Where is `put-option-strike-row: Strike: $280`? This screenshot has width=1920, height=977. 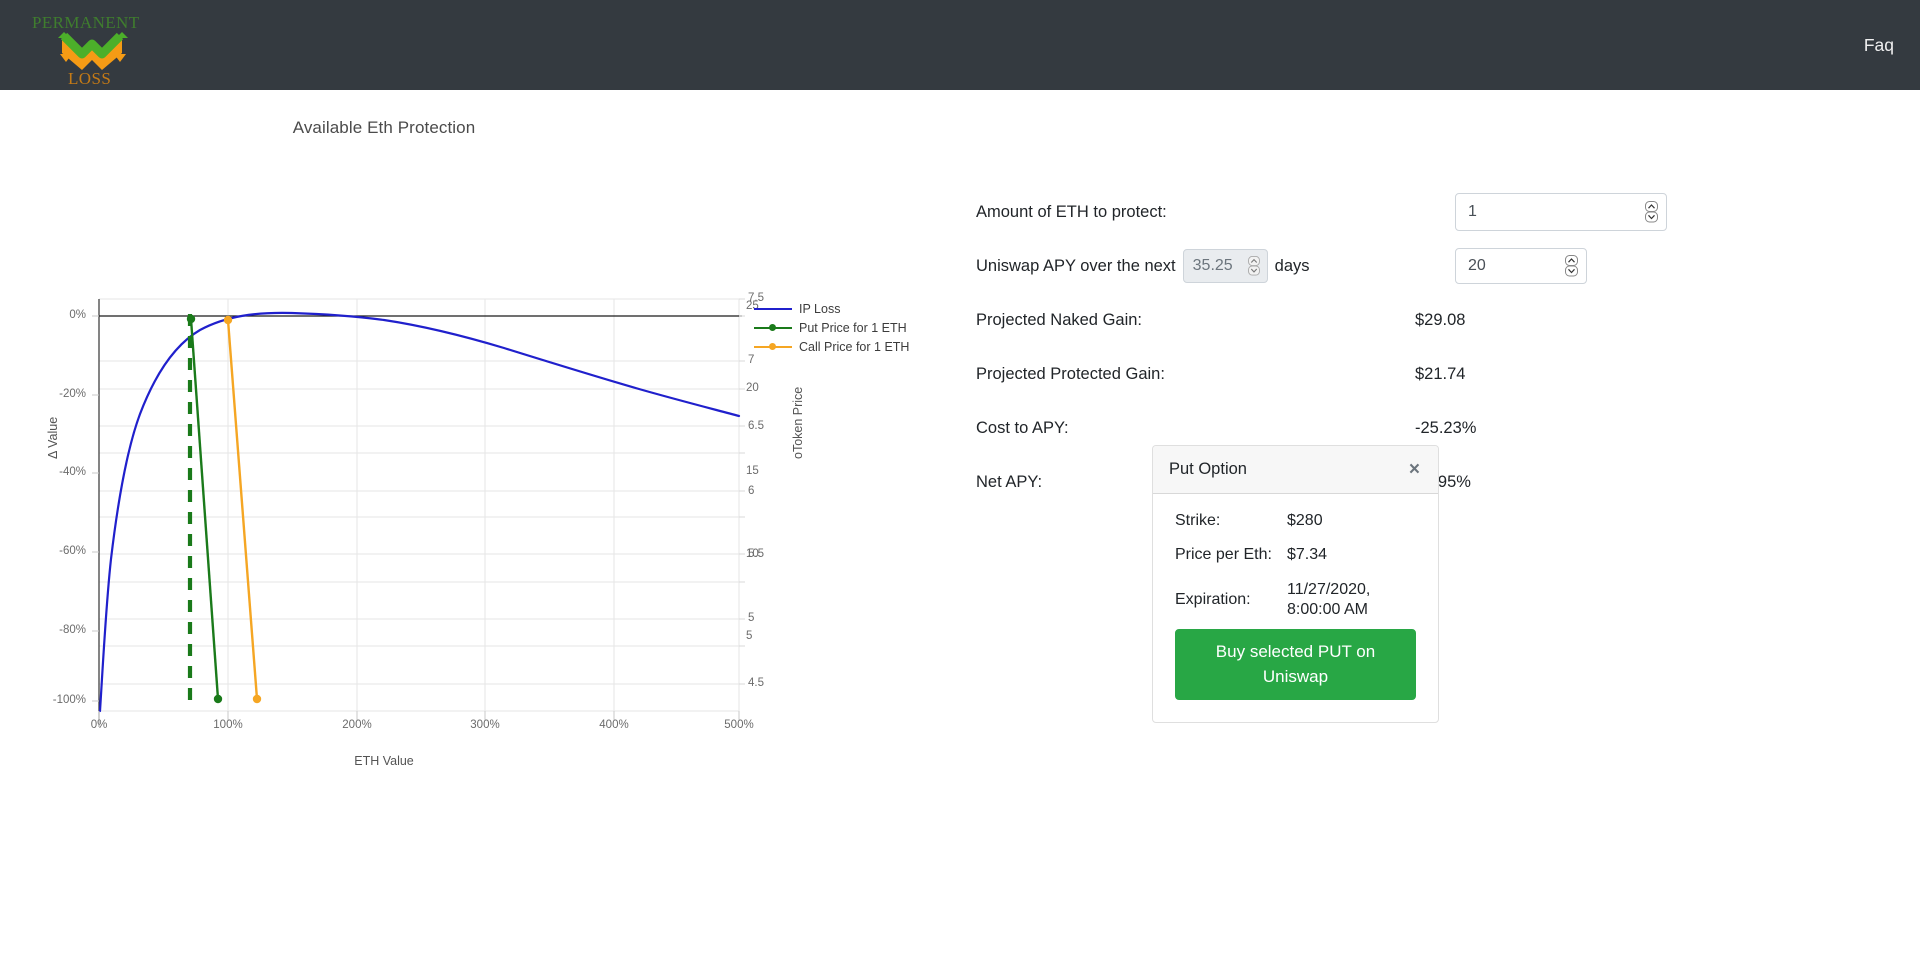 put-option-strike-row: Strike: $280 is located at coordinates (1295, 521).